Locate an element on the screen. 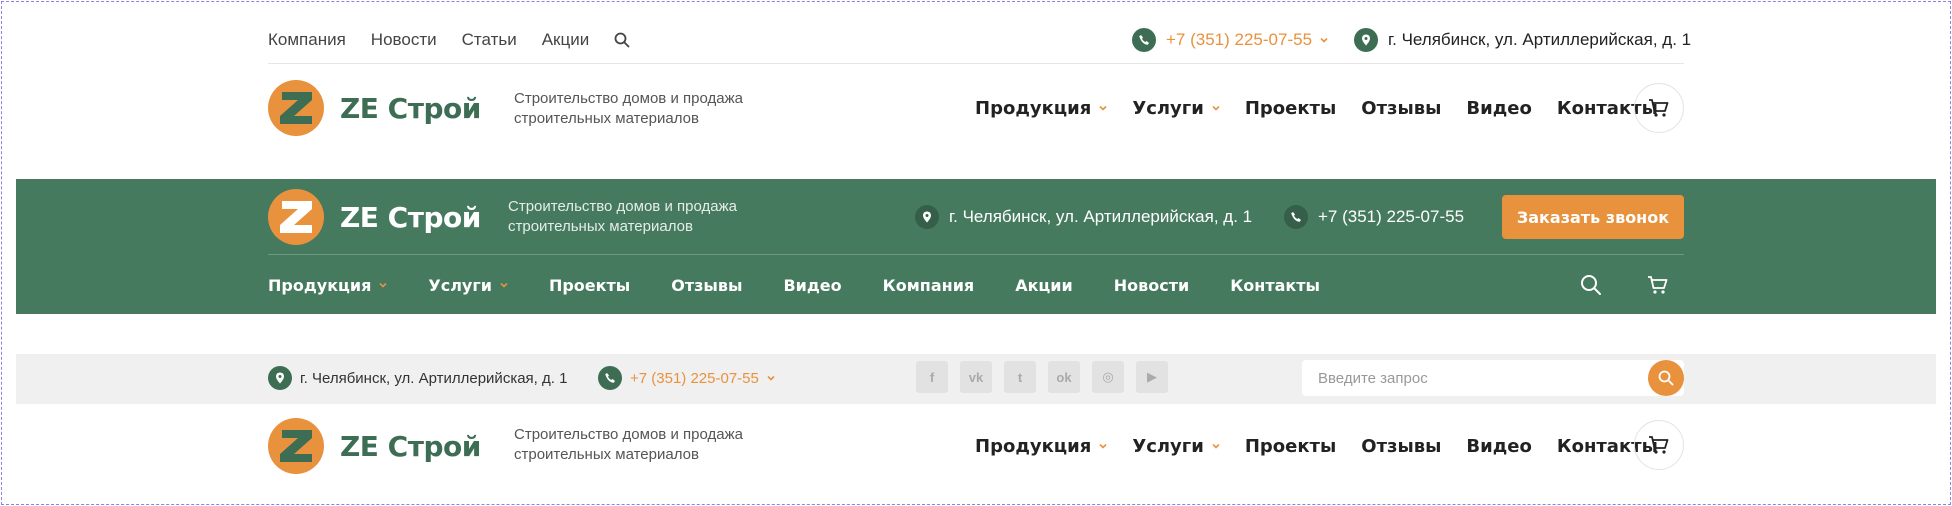 The width and height of the screenshot is (1952, 506). facebook-icon: f is located at coordinates (932, 377).